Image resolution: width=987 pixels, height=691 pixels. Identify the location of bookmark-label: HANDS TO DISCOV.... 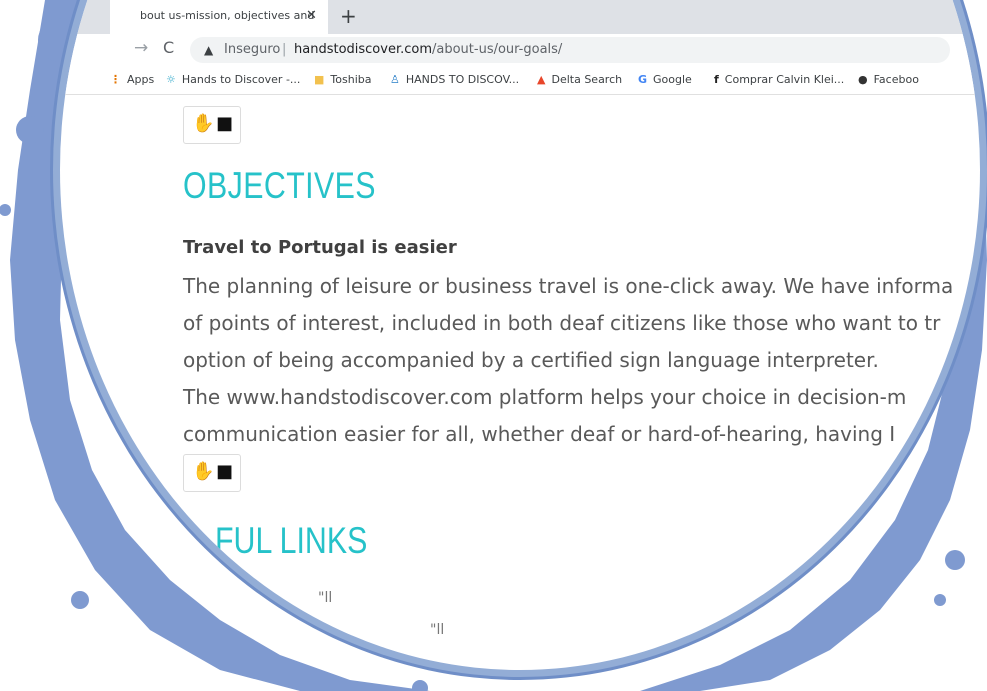
(462, 79).